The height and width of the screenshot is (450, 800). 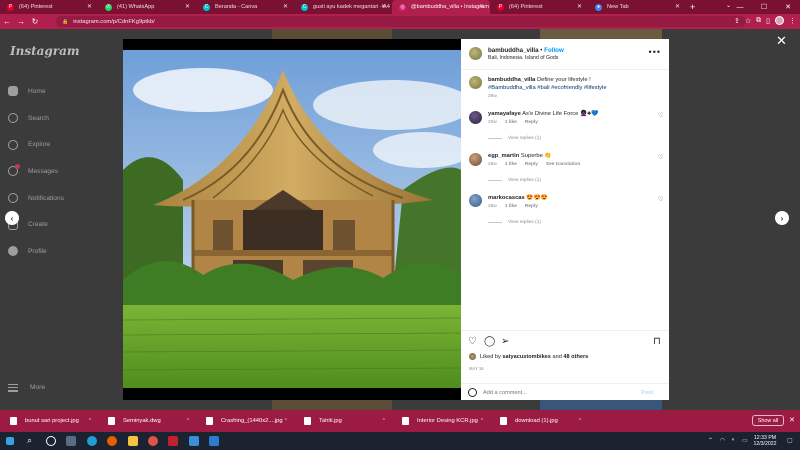 What do you see at coordinates (343, 7) in the screenshot?
I see `browser-tab: Cgusti ayu kadek megantari - A4 ✕` at bounding box center [343, 7].